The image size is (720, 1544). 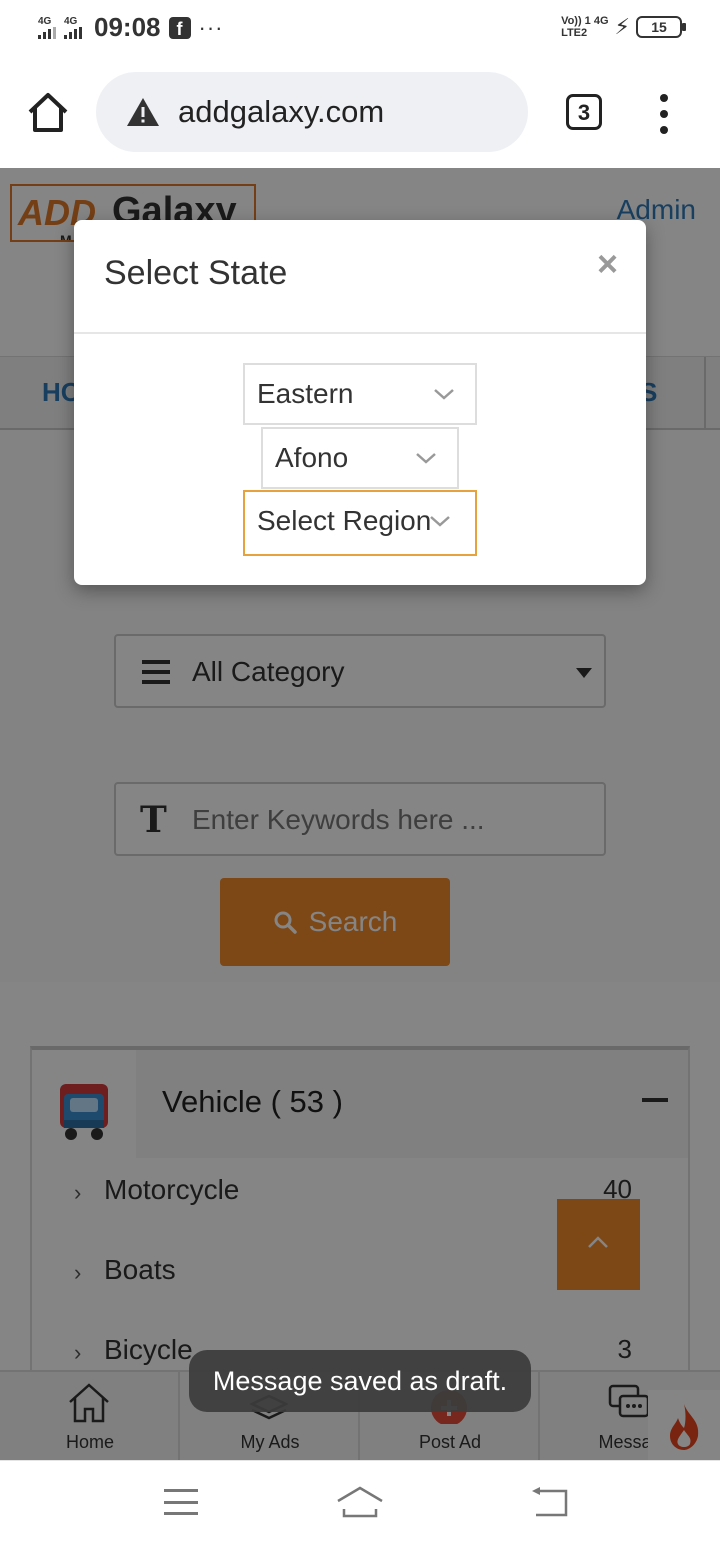 I want to click on signal-sim1: 4G, so click(x=47, y=27).